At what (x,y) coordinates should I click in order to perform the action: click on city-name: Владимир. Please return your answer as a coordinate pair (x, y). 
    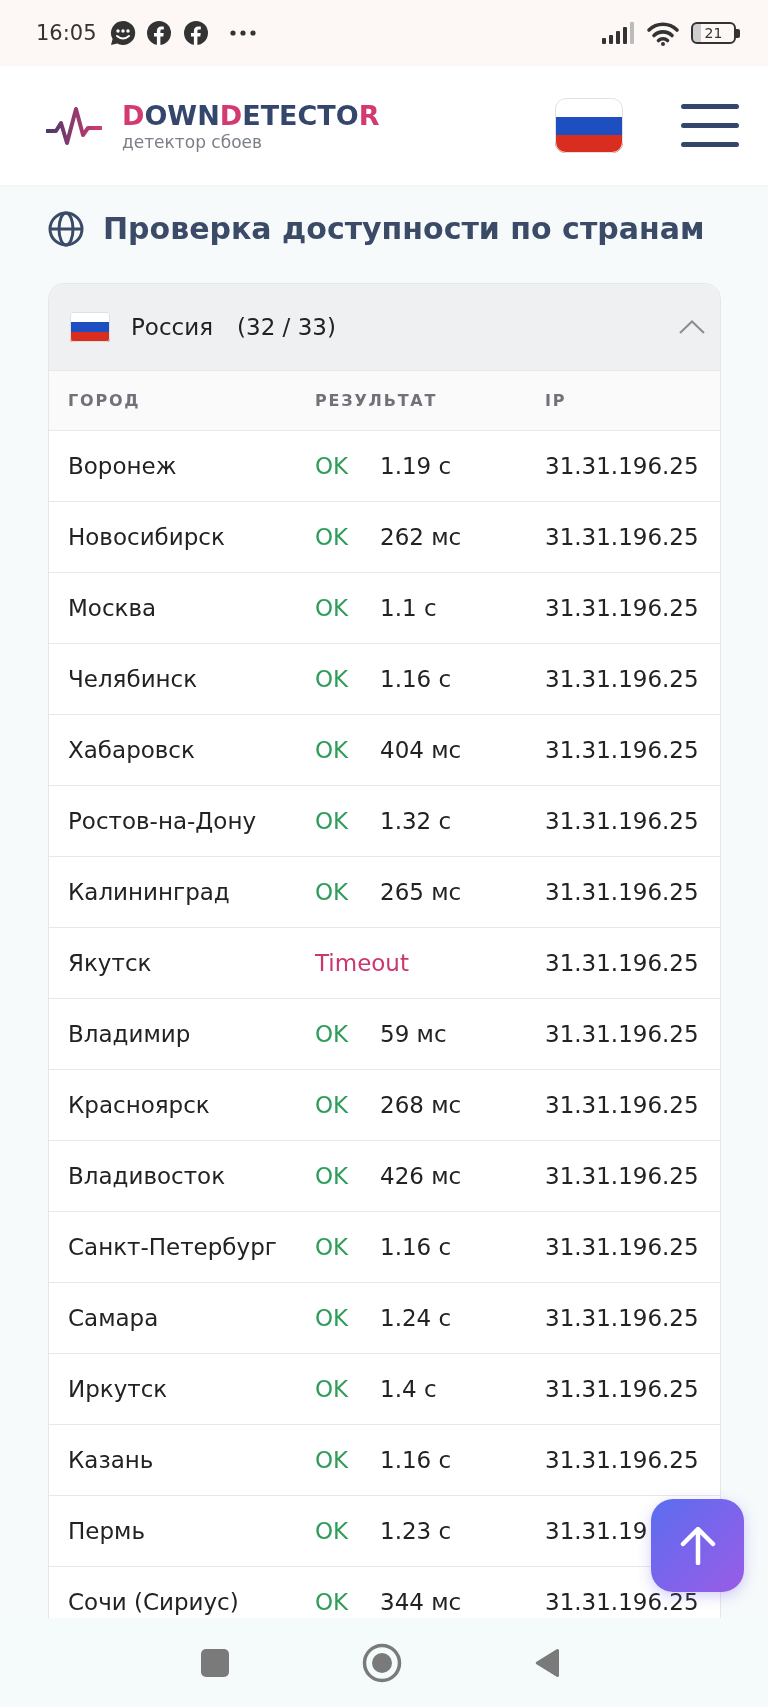
    Looking at the image, I should click on (129, 1034).